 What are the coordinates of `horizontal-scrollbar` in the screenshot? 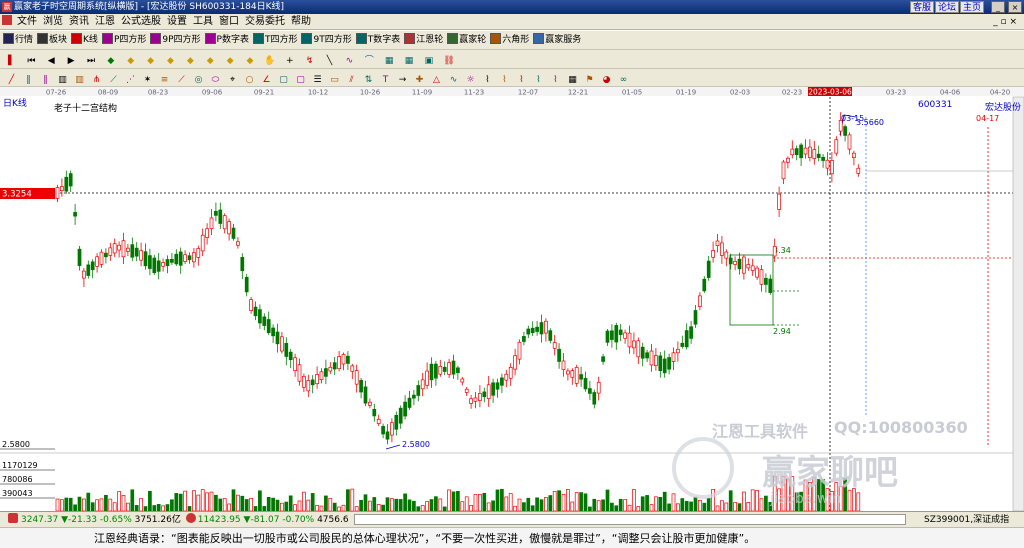 It's located at (630, 519).